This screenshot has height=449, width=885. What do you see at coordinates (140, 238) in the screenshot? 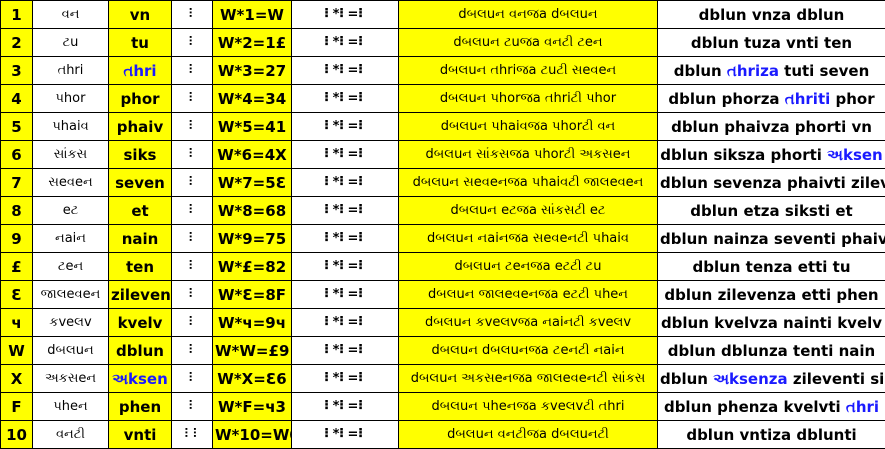
I see `latin-name: nain` at bounding box center [140, 238].